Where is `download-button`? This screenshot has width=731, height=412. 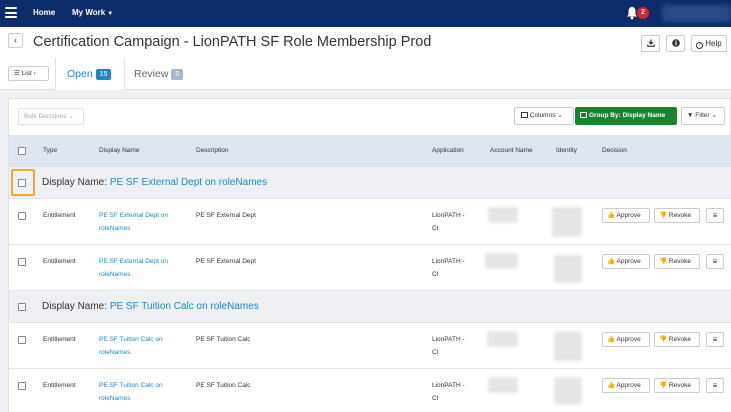 download-button is located at coordinates (650, 43).